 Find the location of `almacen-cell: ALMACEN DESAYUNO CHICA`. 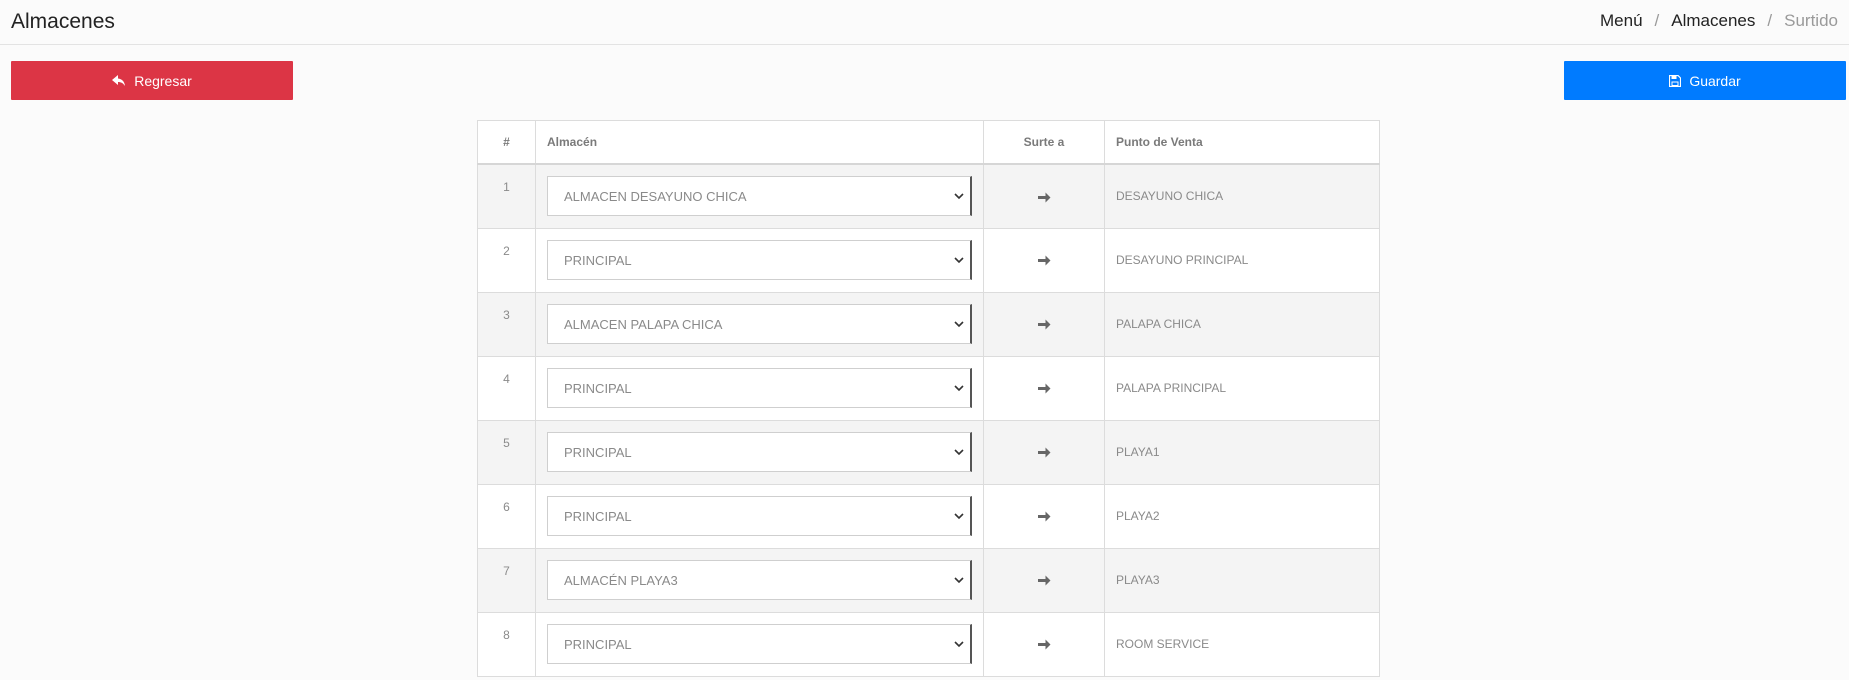

almacen-cell: ALMACEN DESAYUNO CHICA is located at coordinates (759, 196).